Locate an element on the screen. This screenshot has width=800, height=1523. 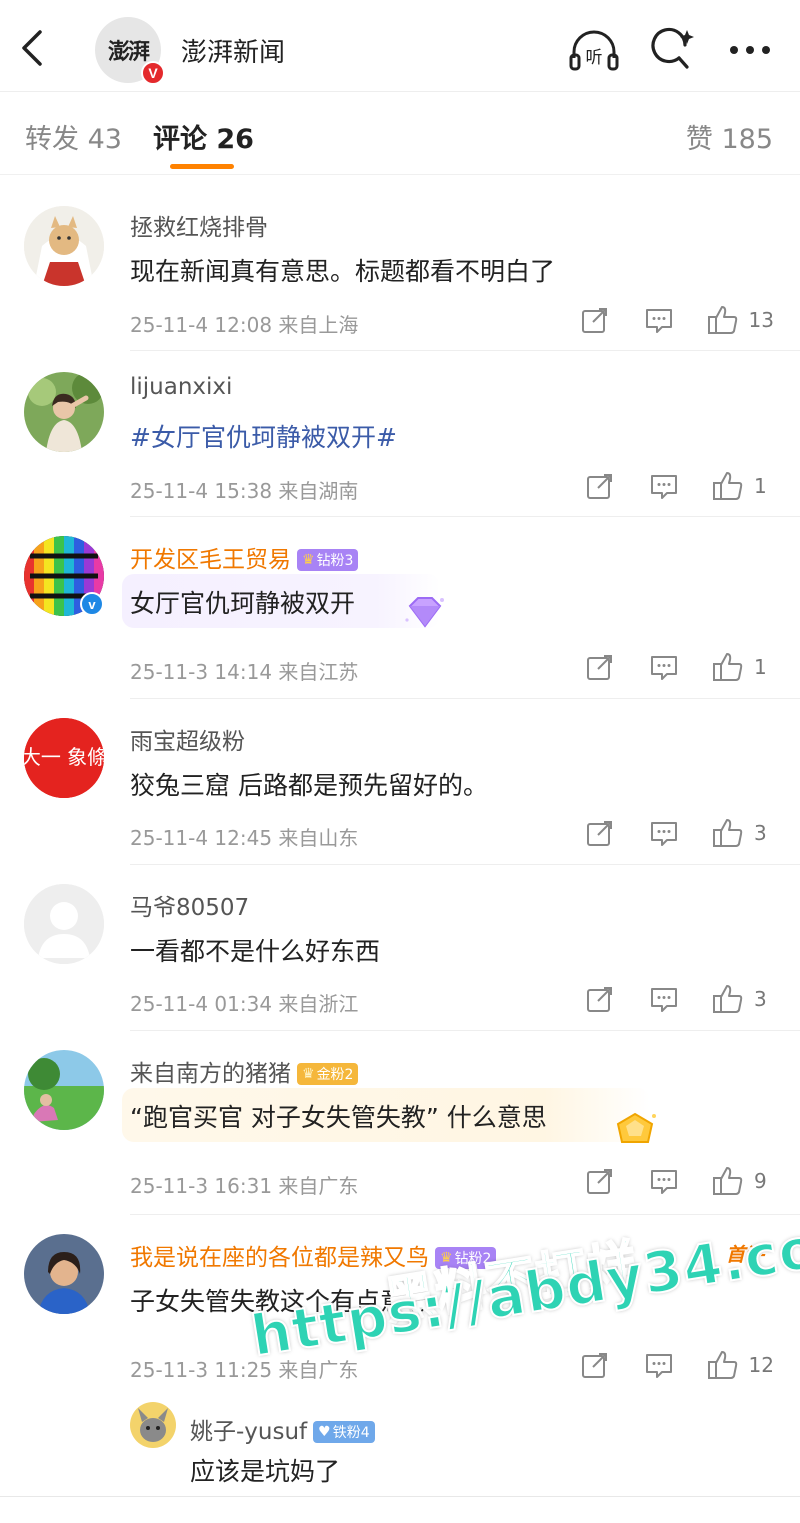
listen-icon: 听 is located at coordinates (594, 50).